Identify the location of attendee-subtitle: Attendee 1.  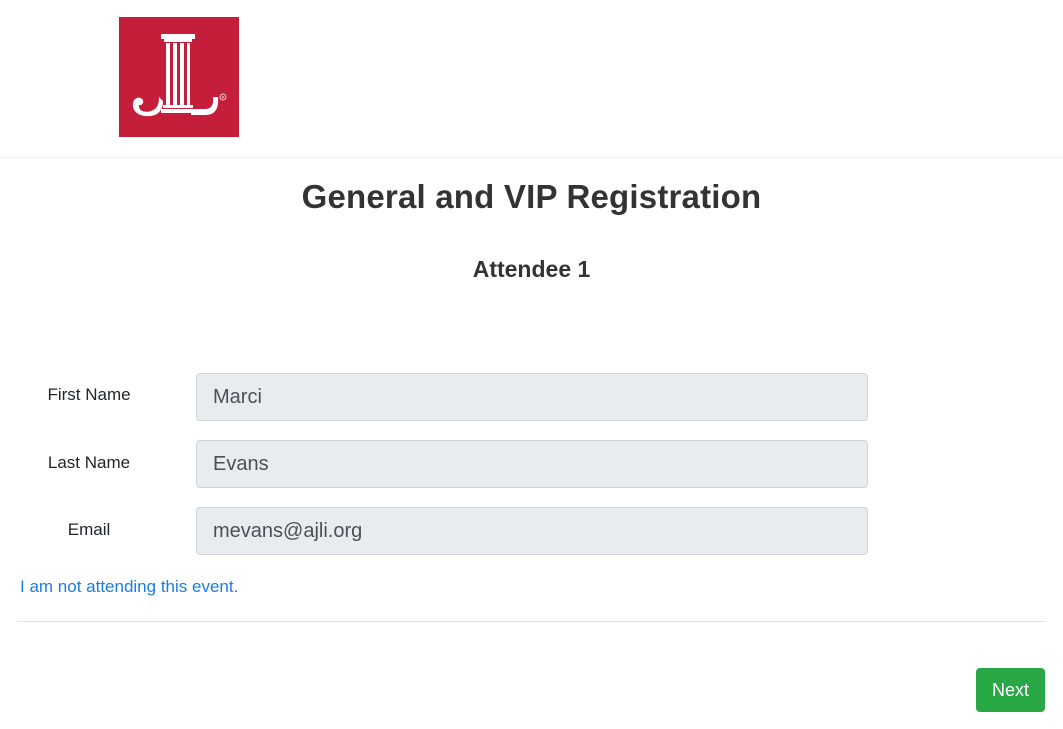
(531, 269).